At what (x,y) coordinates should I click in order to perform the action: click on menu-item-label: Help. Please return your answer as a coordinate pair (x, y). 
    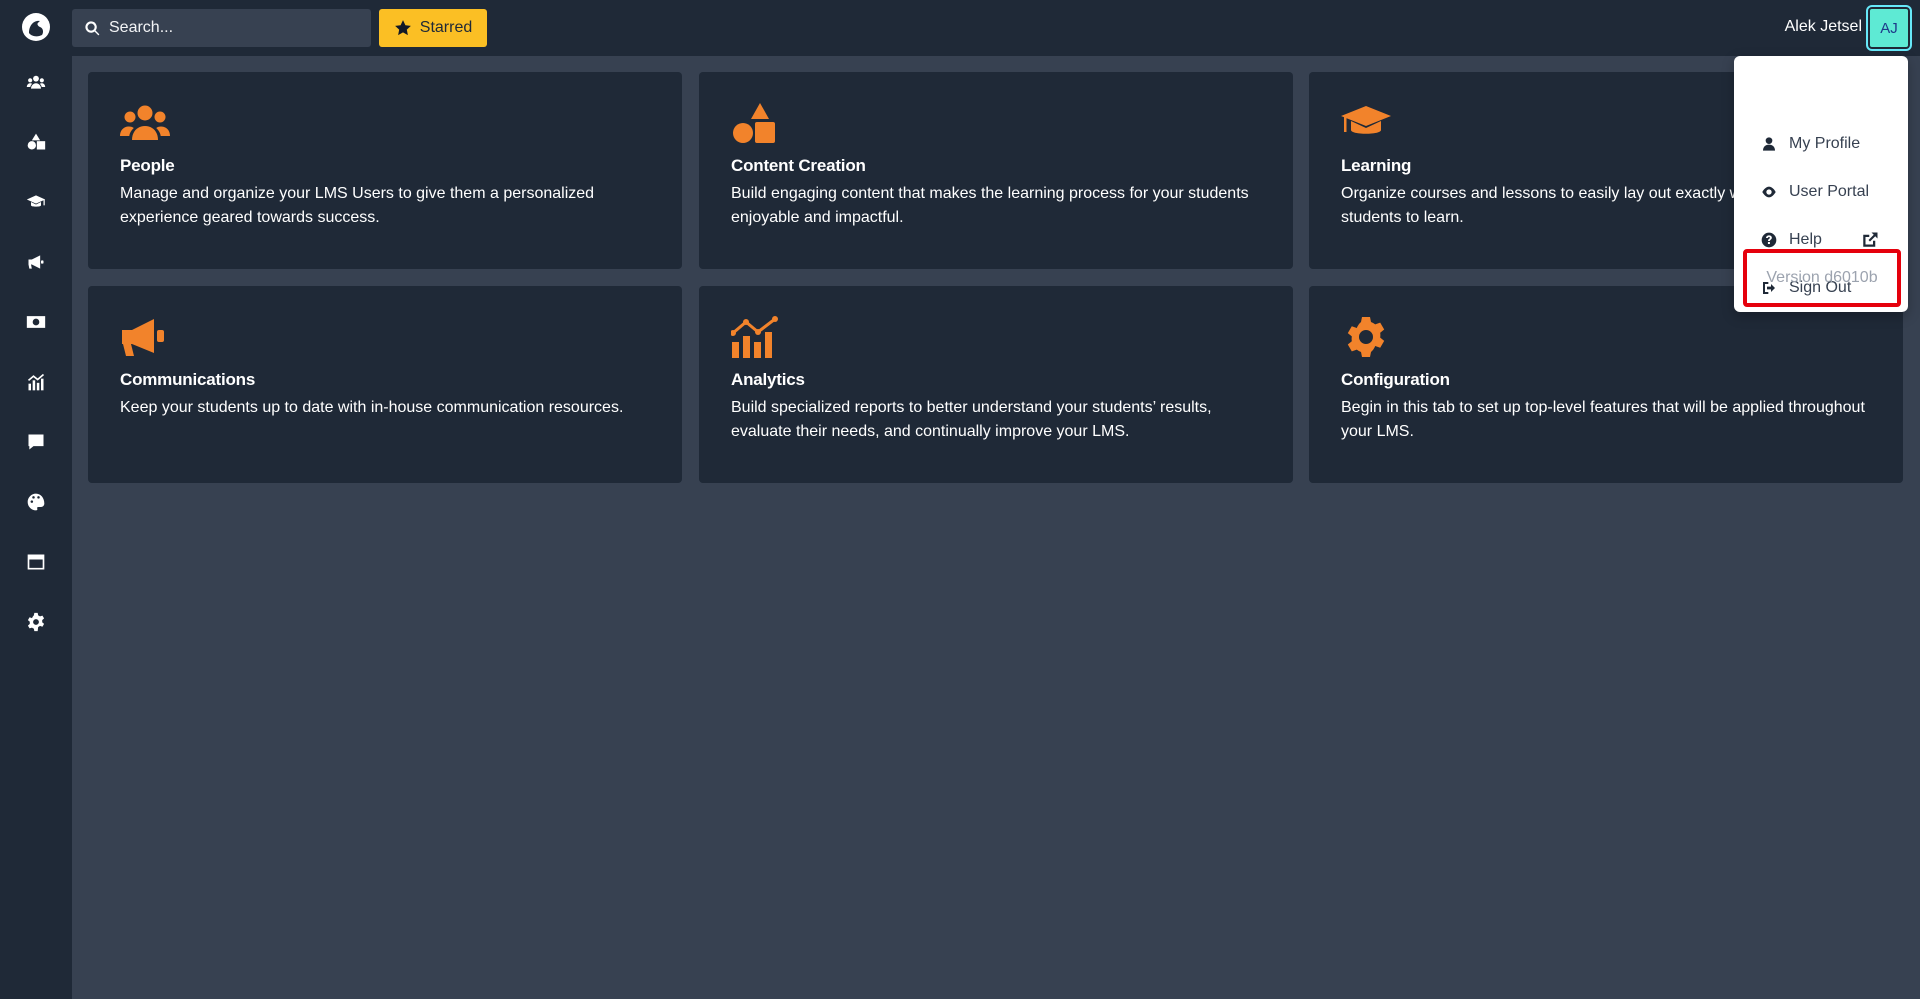
    Looking at the image, I should click on (1805, 239).